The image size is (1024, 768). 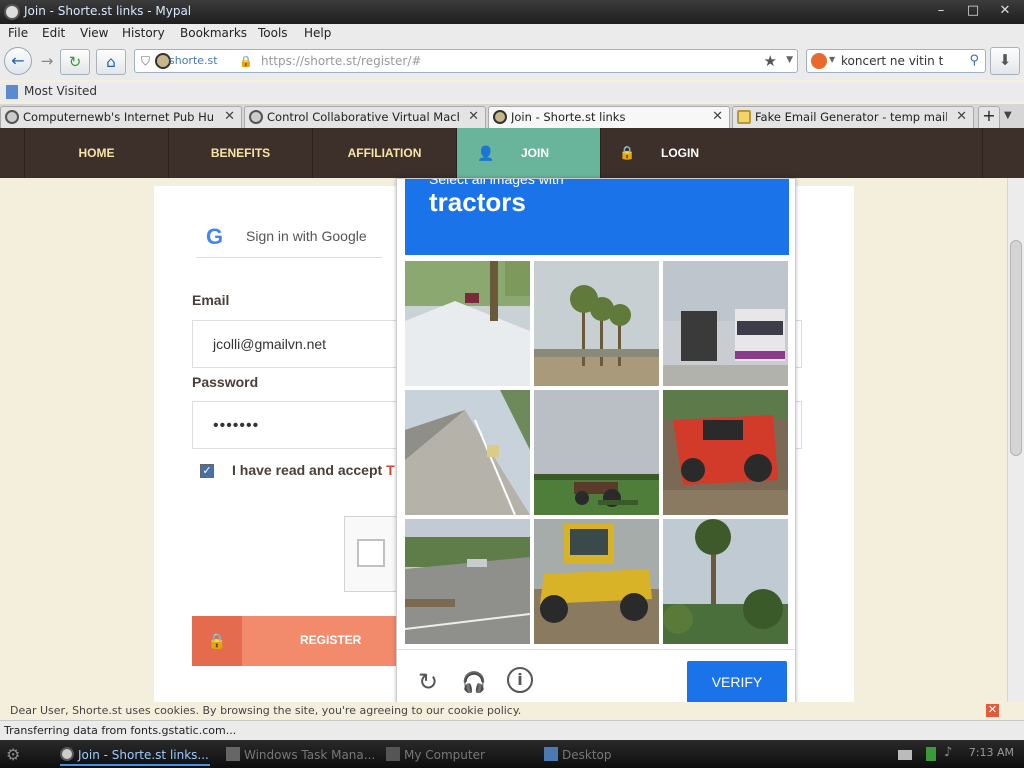 What do you see at coordinates (444, 755) in the screenshot?
I see `taskbar-label: My Computer` at bounding box center [444, 755].